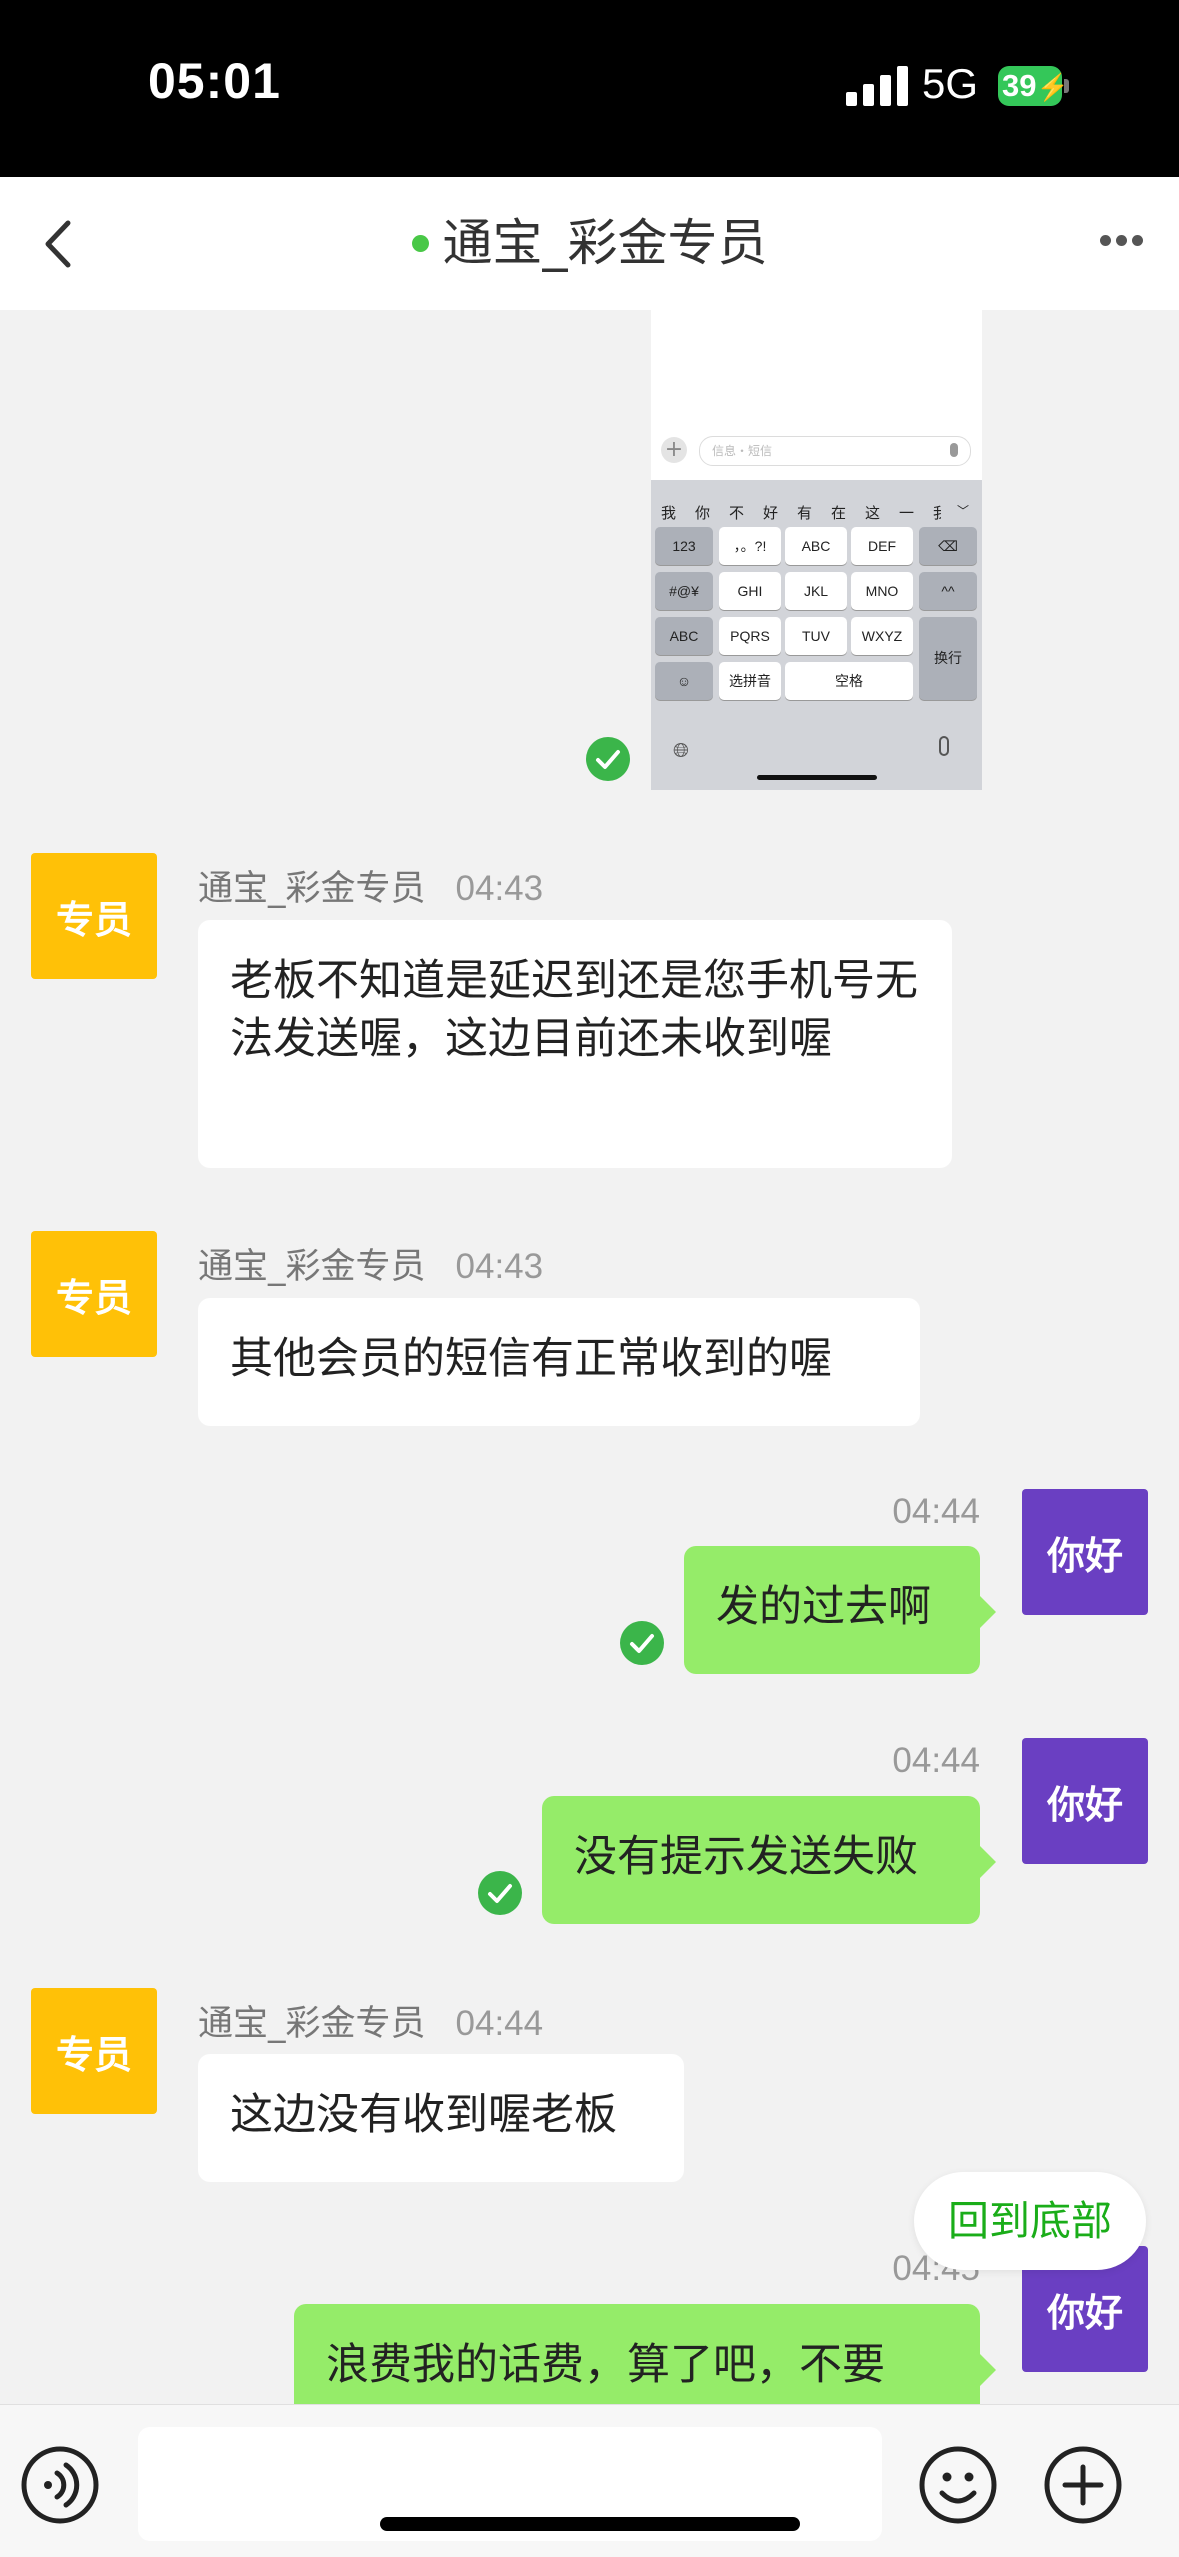 This screenshot has width=1179, height=2557. I want to click on more-options-icon, so click(1122, 244).